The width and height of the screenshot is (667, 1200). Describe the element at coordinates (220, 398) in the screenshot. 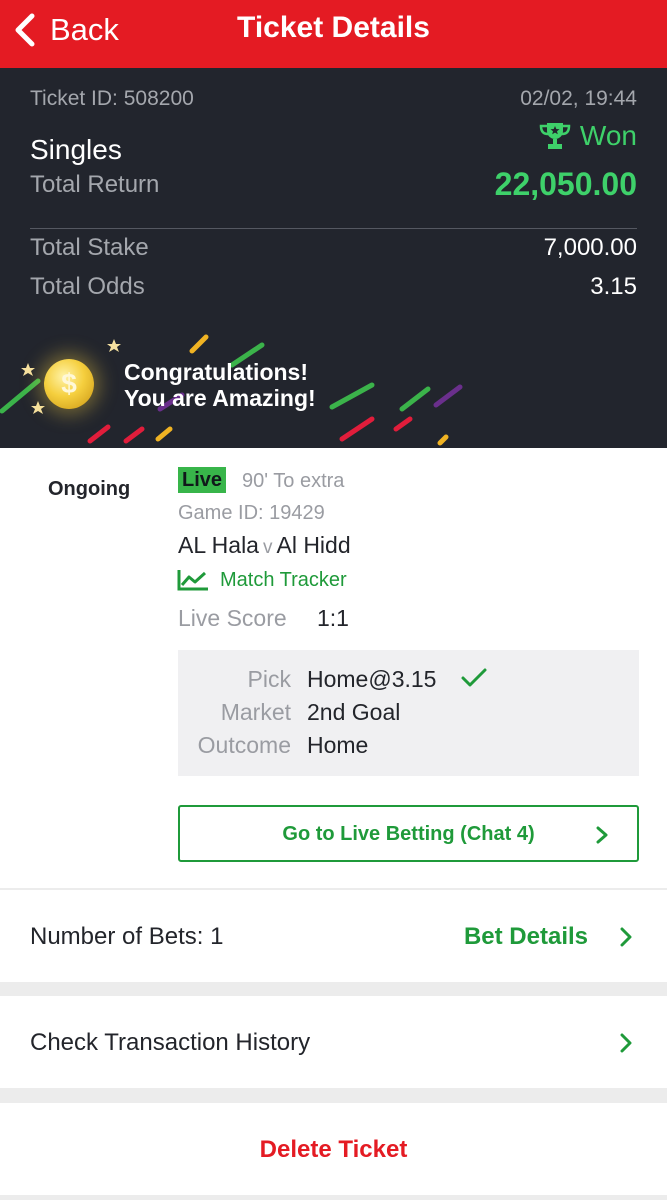

I see `congrats-line-2: You are Amazing!` at that location.